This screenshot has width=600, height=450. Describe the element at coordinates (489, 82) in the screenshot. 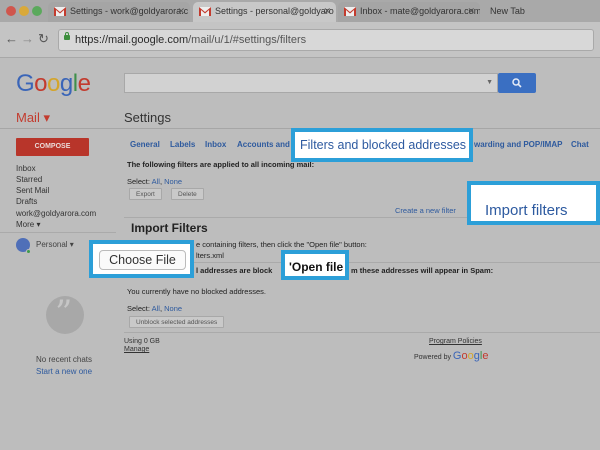

I see `search-options-icon: ▼` at that location.